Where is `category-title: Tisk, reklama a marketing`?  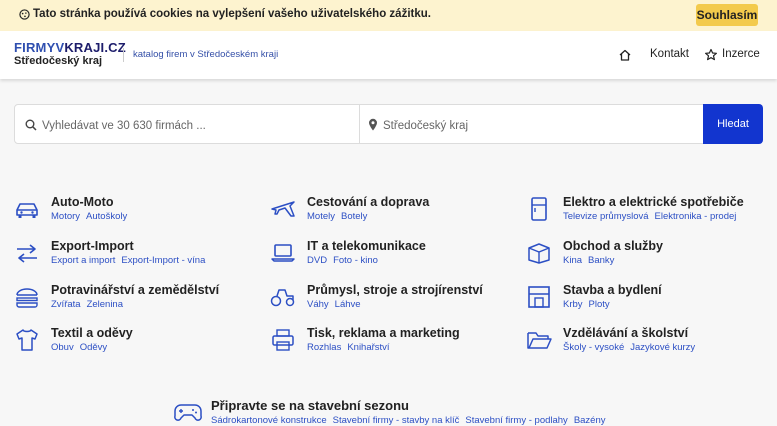 category-title: Tisk, reklama a marketing is located at coordinates (383, 333).